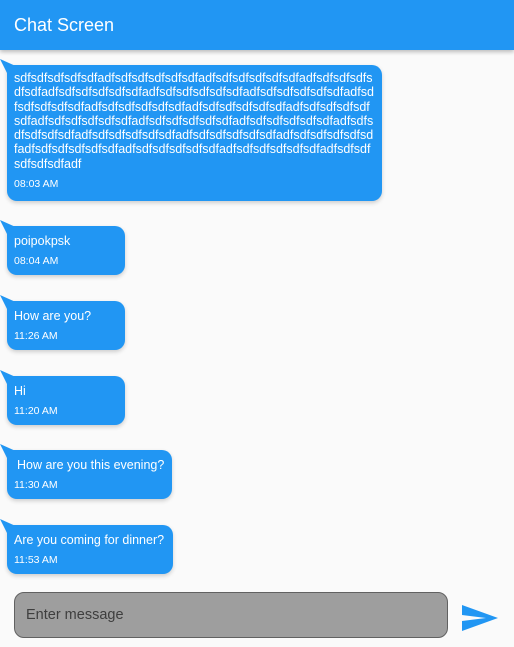 This screenshot has height=647, width=514. What do you see at coordinates (36, 560) in the screenshot?
I see `message-timestamp: 11:53 AM` at bounding box center [36, 560].